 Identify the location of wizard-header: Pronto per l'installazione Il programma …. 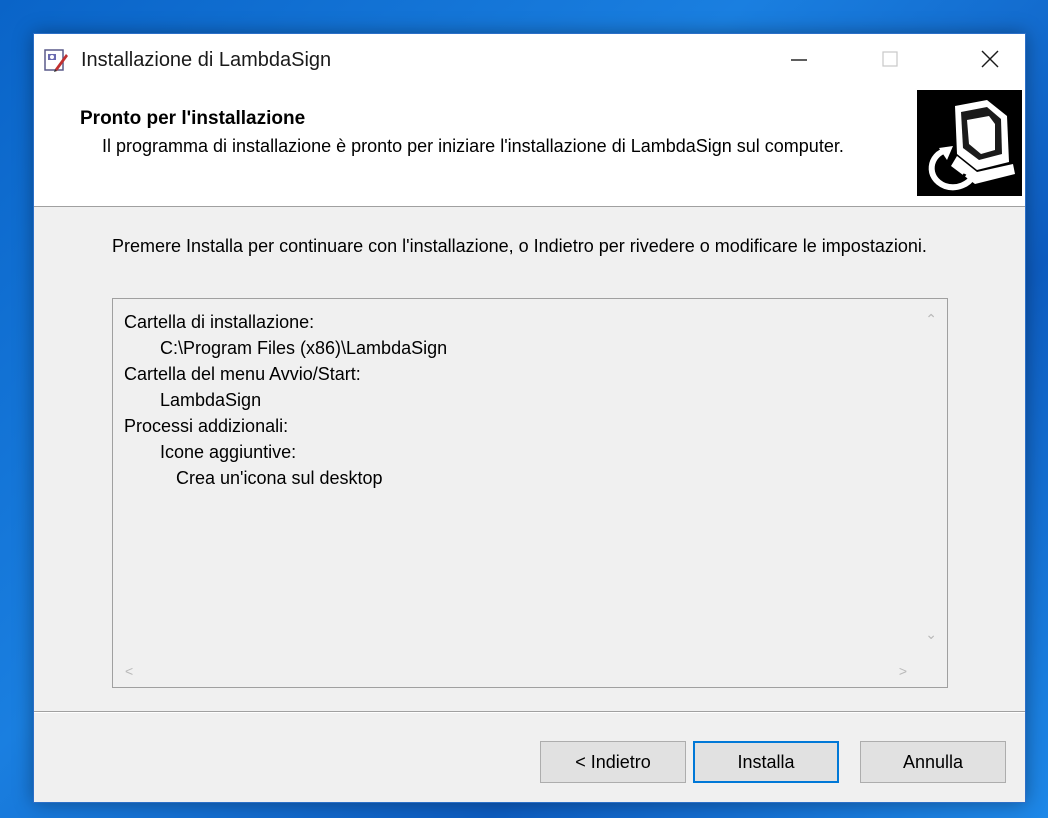
(529, 147).